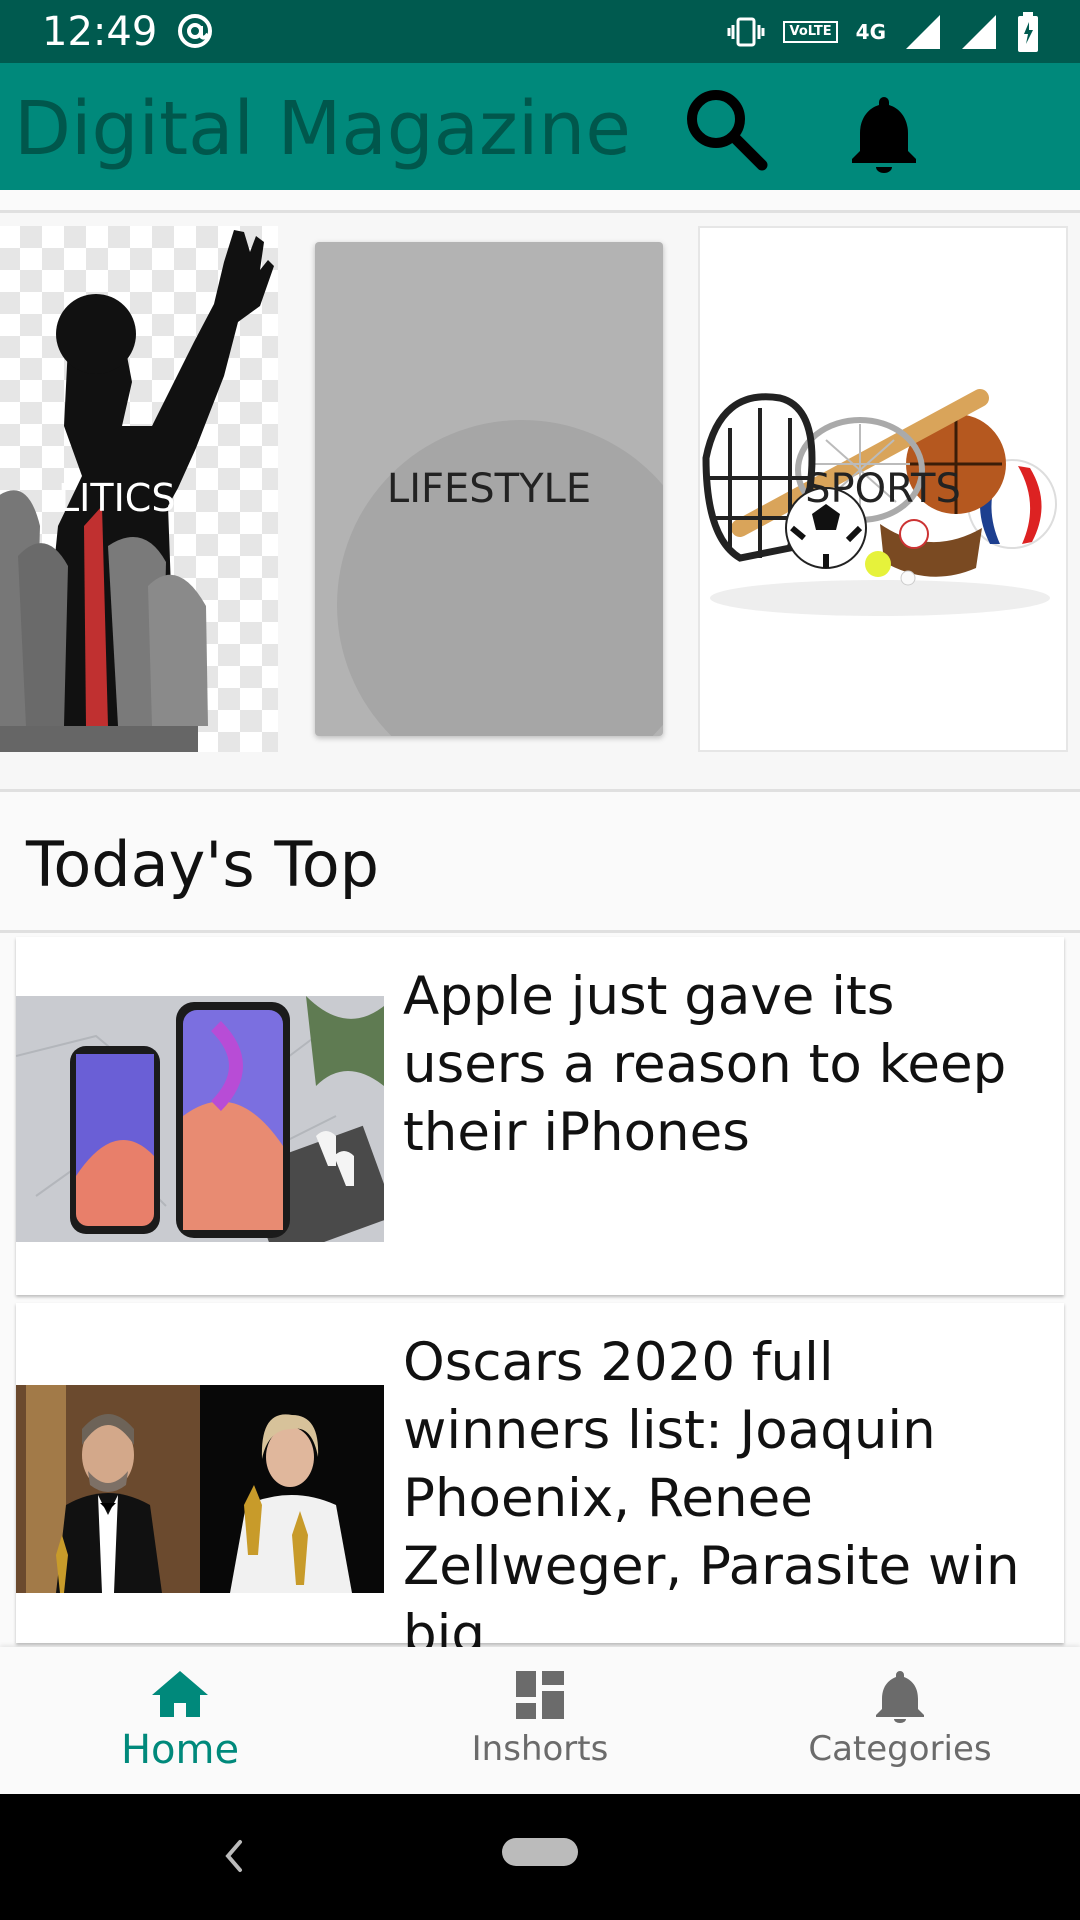 The height and width of the screenshot is (1920, 1080). I want to click on status-bar: 12:49 VoLTE 4G, so click(540, 31).